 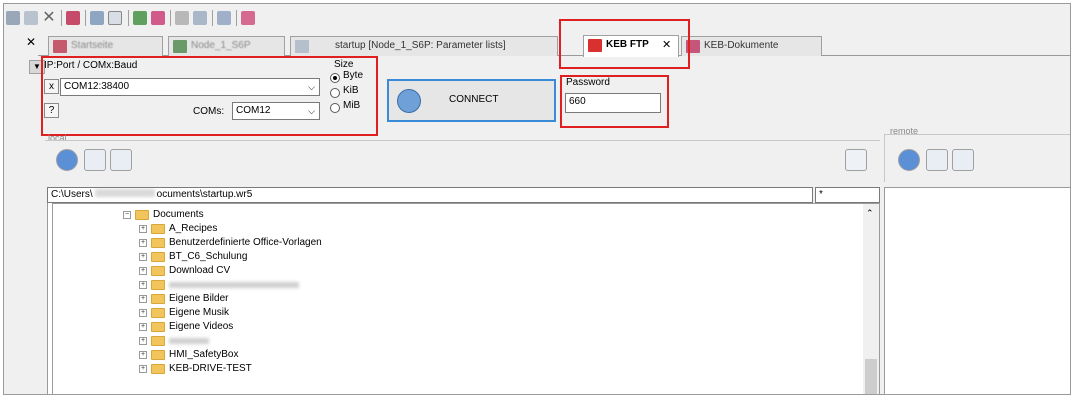 What do you see at coordinates (200, 270) in the screenshot?
I see `tree-label: Download CV` at bounding box center [200, 270].